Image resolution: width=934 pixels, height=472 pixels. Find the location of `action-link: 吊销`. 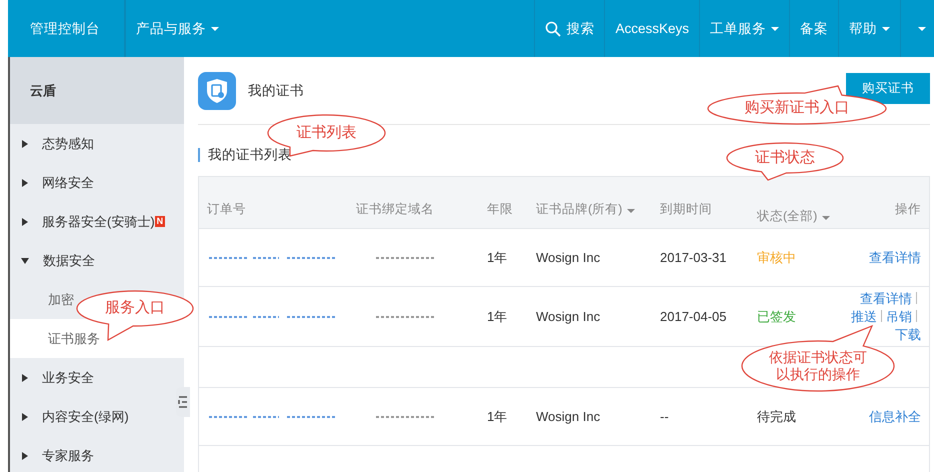

action-link: 吊销 is located at coordinates (899, 316).